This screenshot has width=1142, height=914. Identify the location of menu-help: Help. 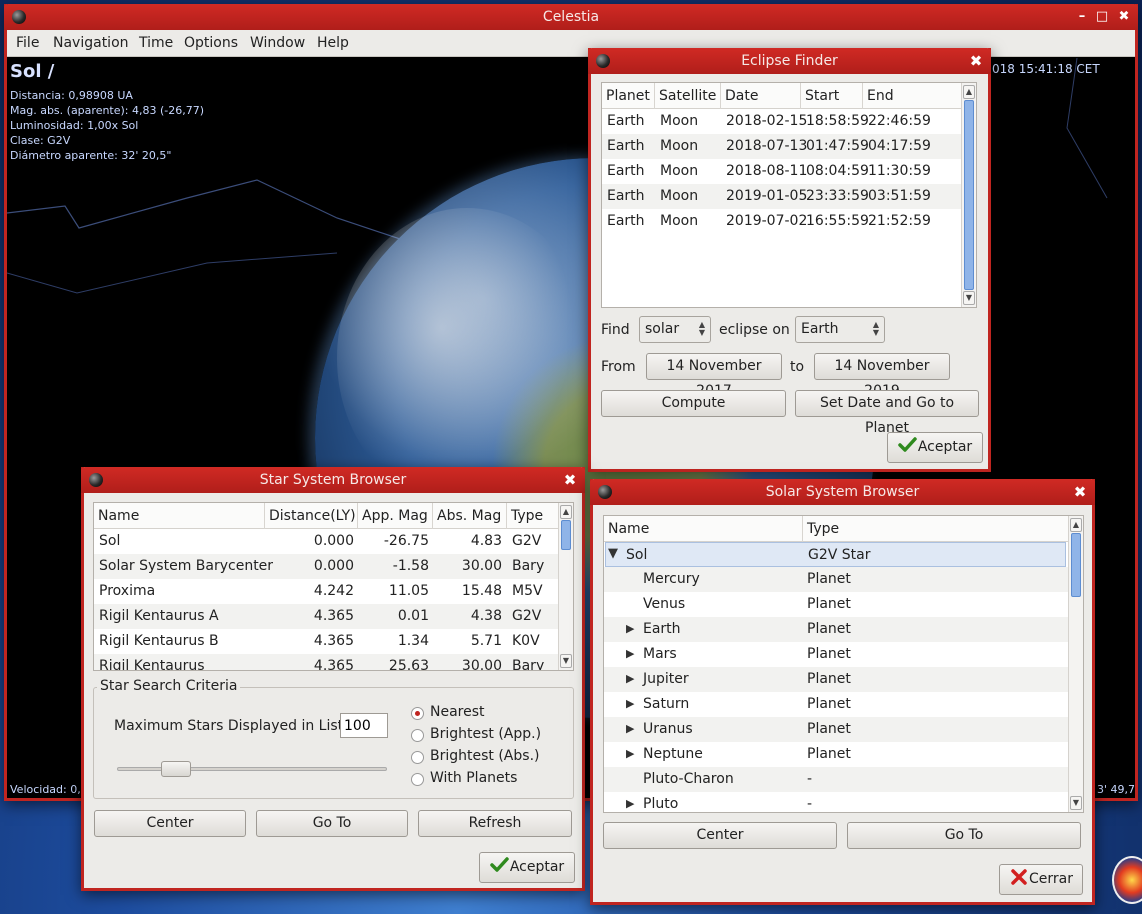
(333, 43).